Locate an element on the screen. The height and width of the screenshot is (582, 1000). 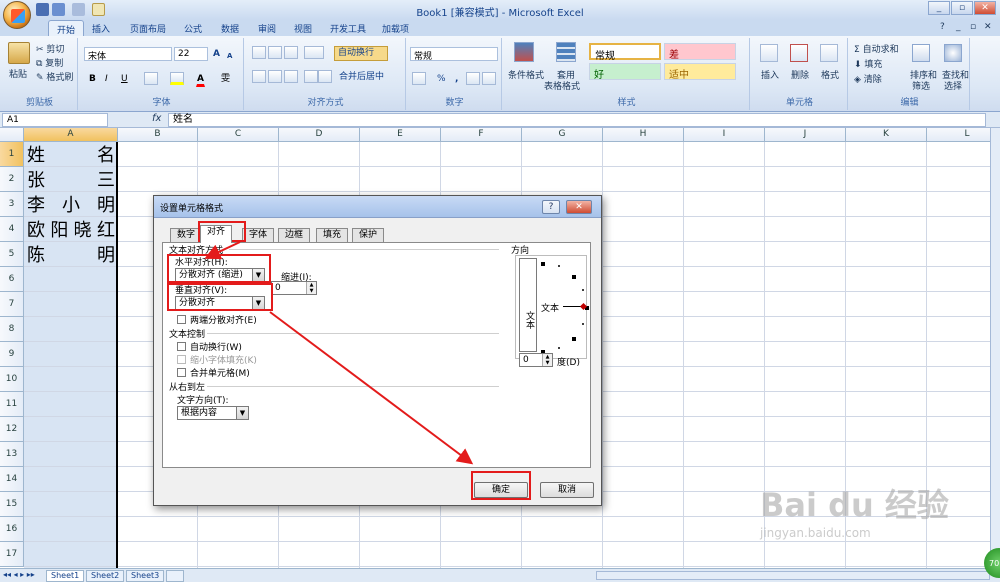
tab-review: 审阅 is located at coordinates (267, 28).